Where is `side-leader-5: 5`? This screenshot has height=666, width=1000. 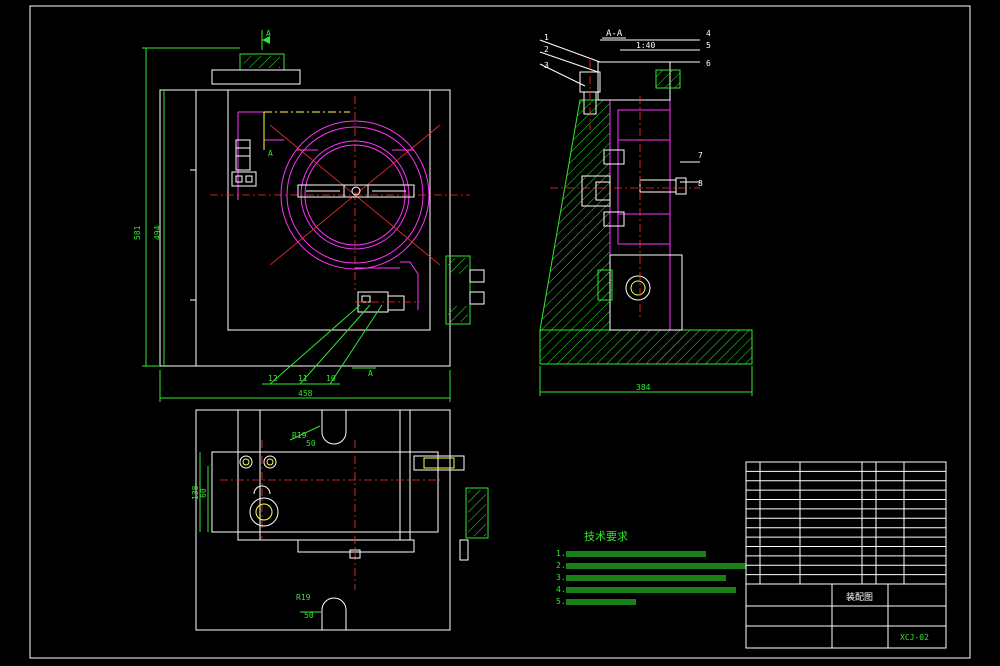 side-leader-5: 5 is located at coordinates (708, 45).